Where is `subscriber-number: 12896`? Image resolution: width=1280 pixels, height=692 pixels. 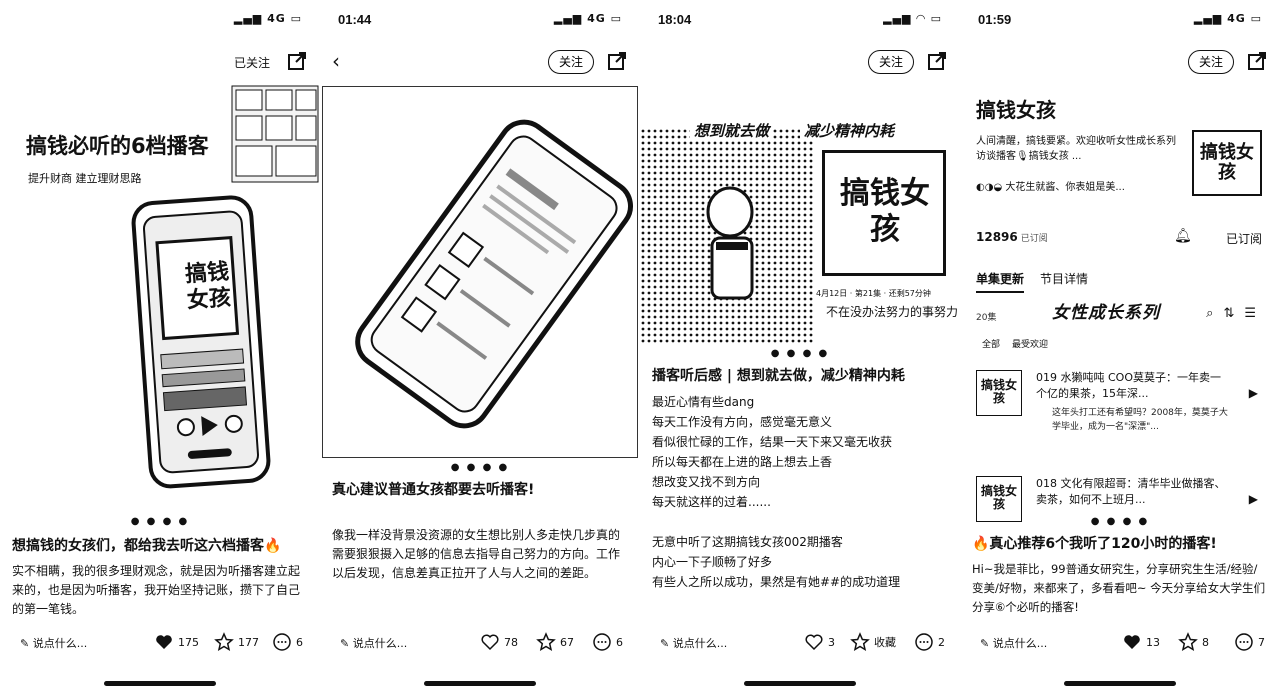 subscriber-number: 12896 is located at coordinates (997, 237).